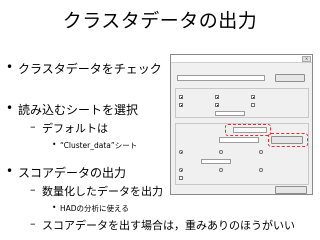 The width and height of the screenshot is (320, 240). I want to click on dialog-titlebar: ×, so click(241, 59).